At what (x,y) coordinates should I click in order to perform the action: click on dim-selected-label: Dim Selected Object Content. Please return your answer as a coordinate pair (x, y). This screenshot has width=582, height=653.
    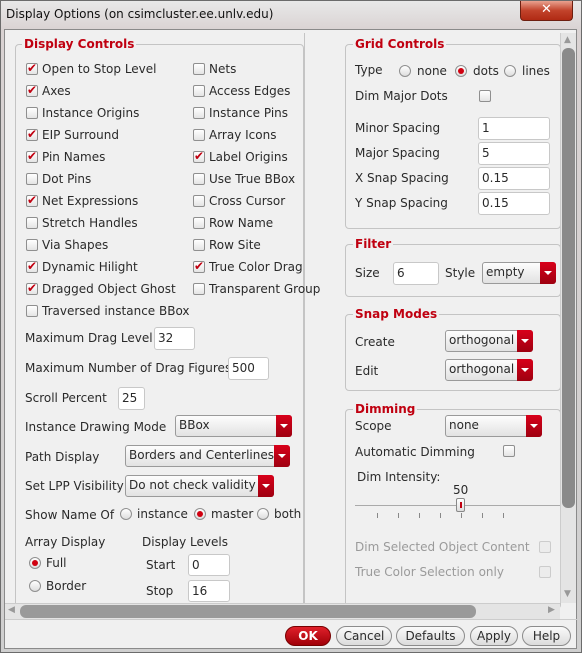
    Looking at the image, I should click on (442, 547).